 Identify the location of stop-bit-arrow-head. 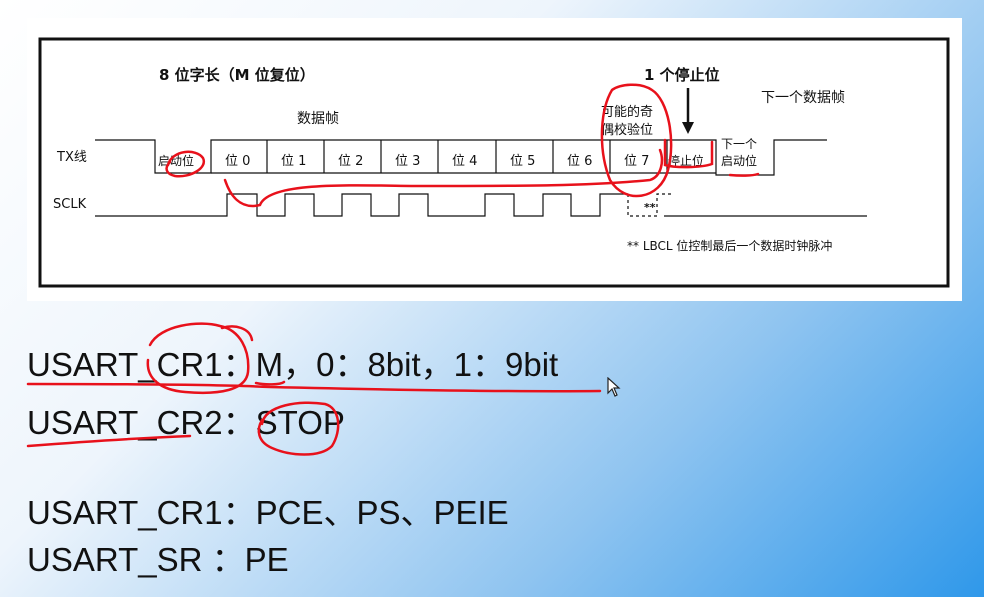
(688, 128).